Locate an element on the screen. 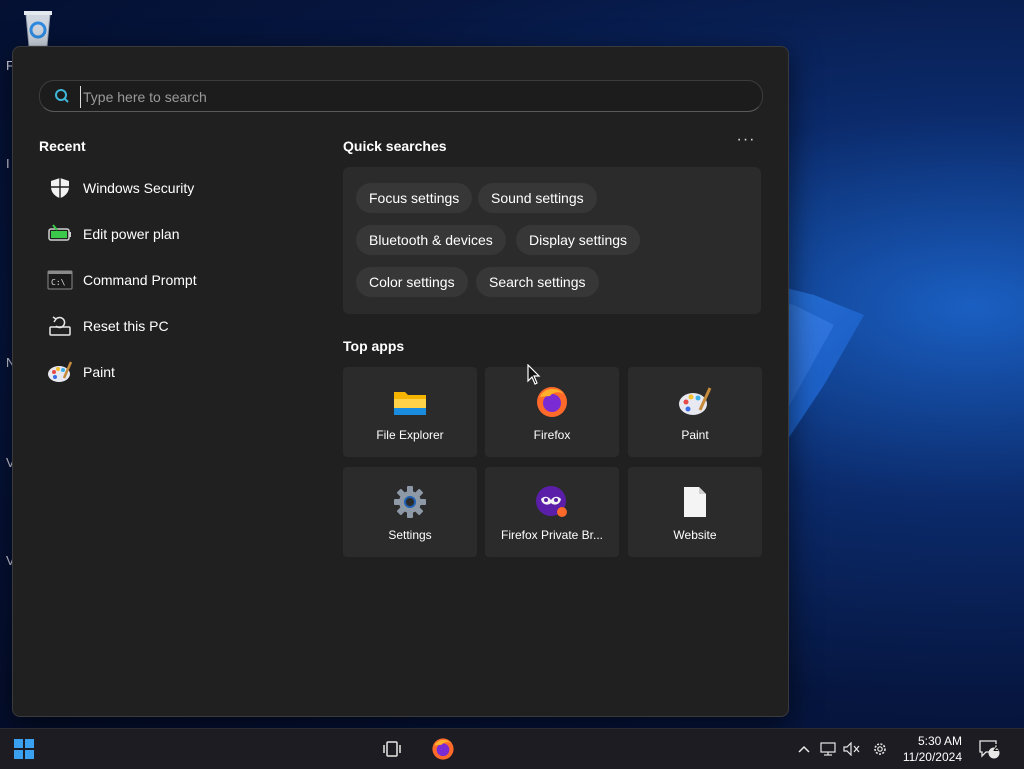  start-button is located at coordinates (24, 749).